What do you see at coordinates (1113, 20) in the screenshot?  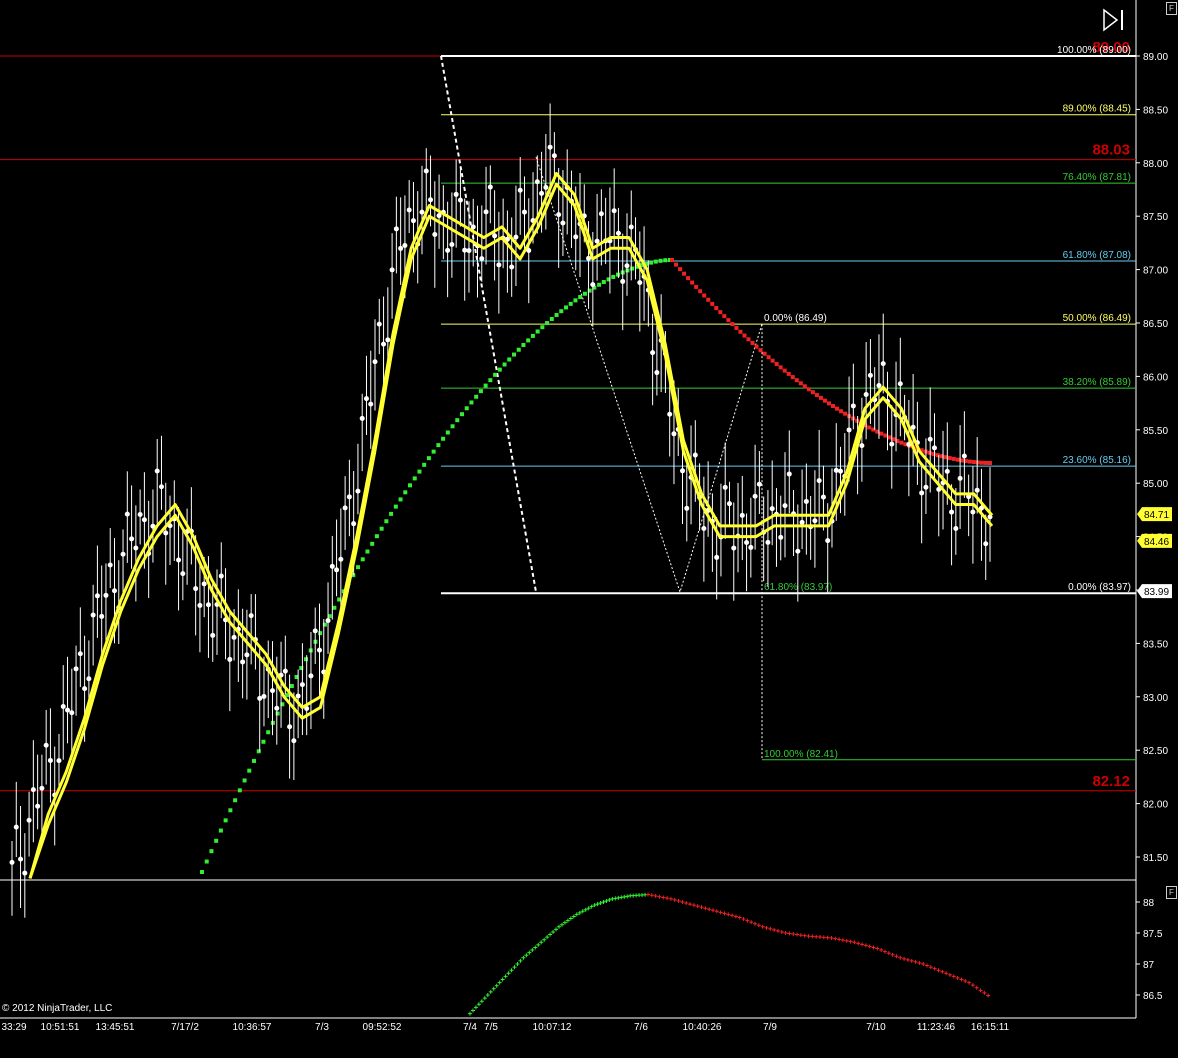 I see `play-to-end-icon` at bounding box center [1113, 20].